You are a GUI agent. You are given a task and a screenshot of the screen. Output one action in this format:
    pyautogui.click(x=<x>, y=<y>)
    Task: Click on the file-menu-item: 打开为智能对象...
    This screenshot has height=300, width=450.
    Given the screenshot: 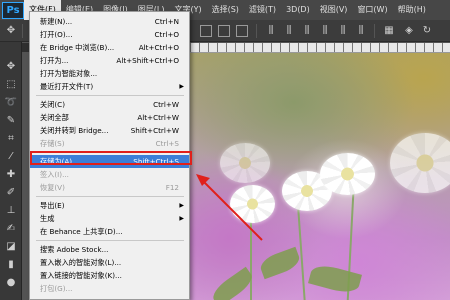 What is the action you would take?
    pyautogui.click(x=109, y=73)
    